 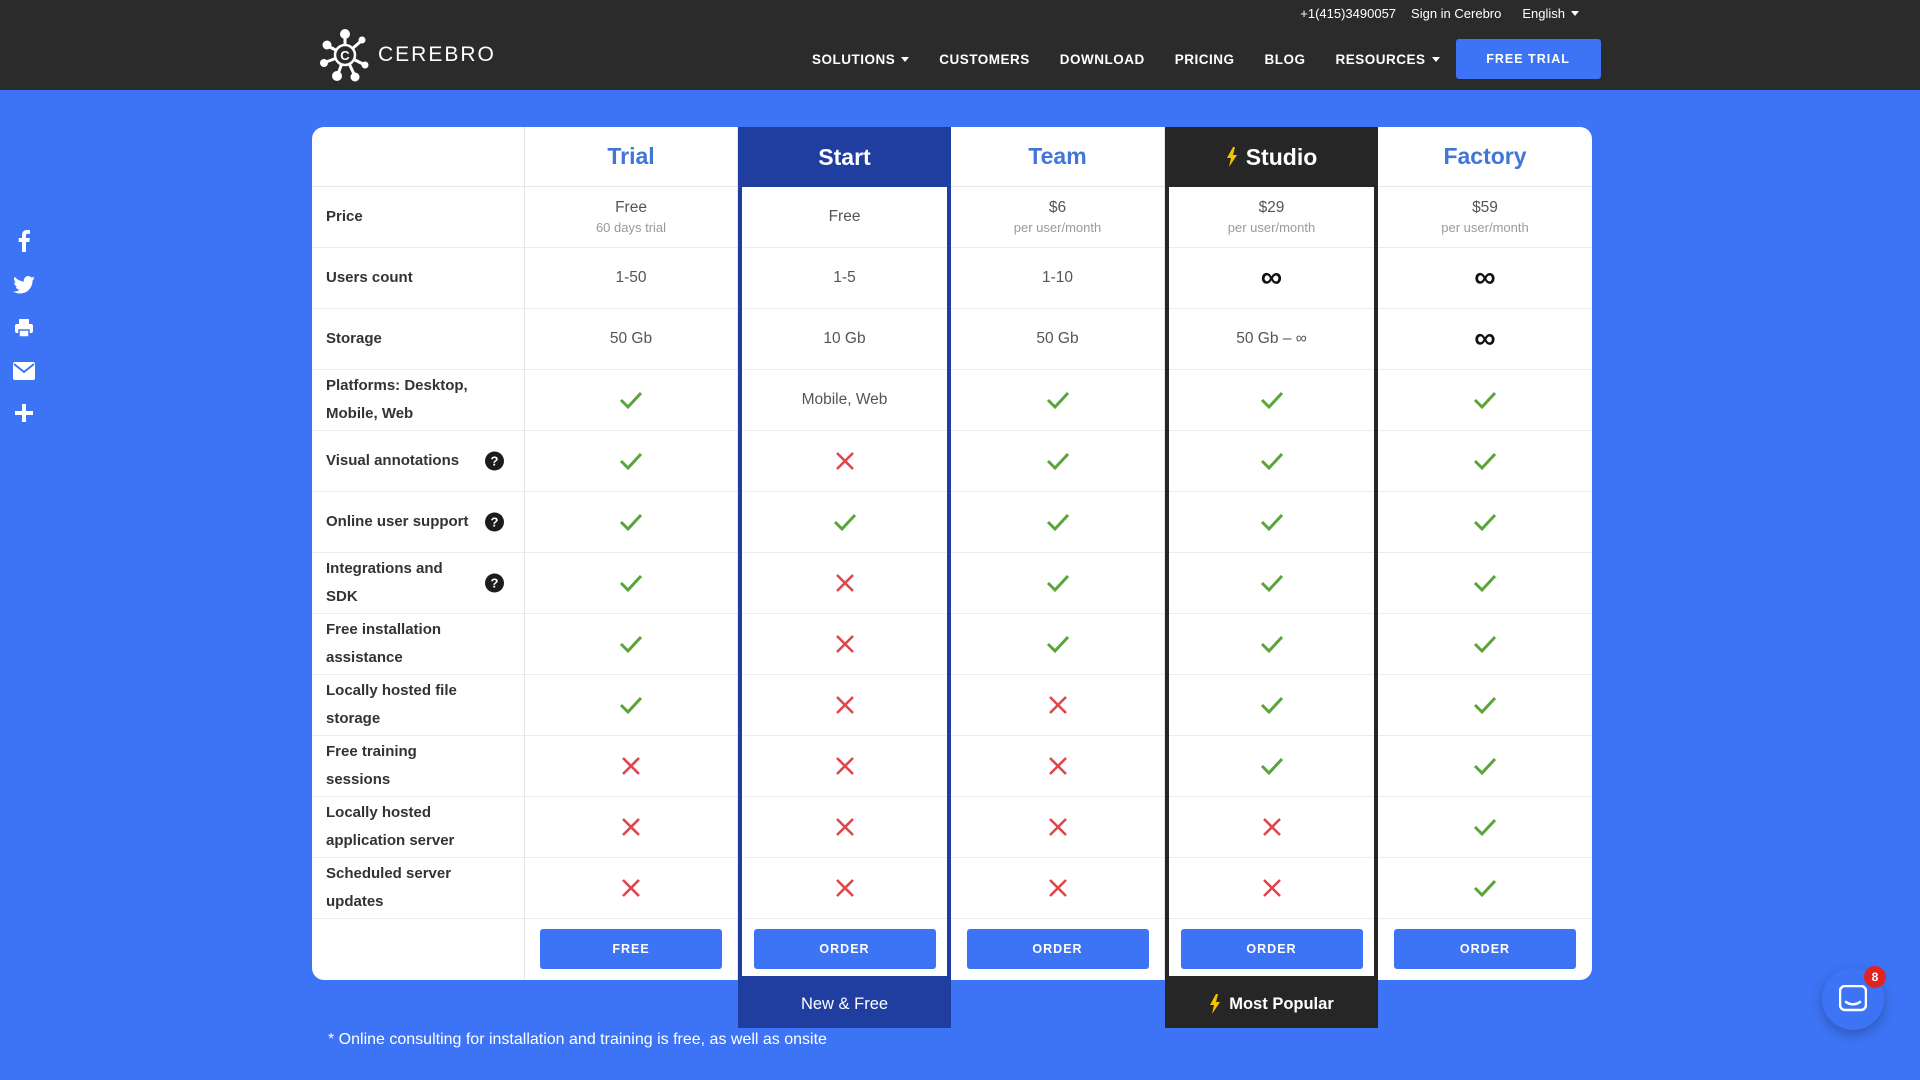 I want to click on plan-name: Team, so click(x=1057, y=156).